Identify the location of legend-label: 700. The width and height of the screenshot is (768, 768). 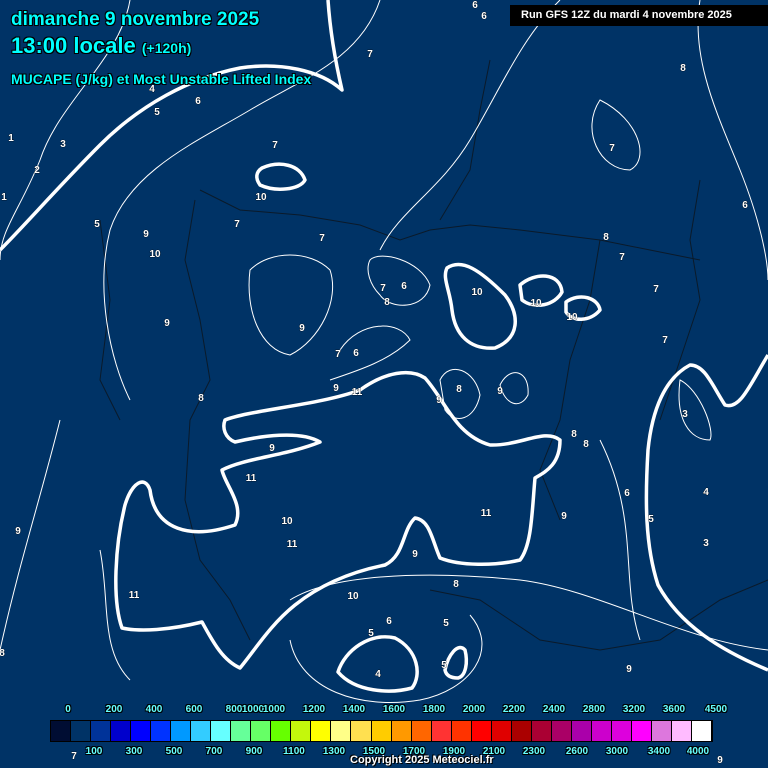
(214, 751).